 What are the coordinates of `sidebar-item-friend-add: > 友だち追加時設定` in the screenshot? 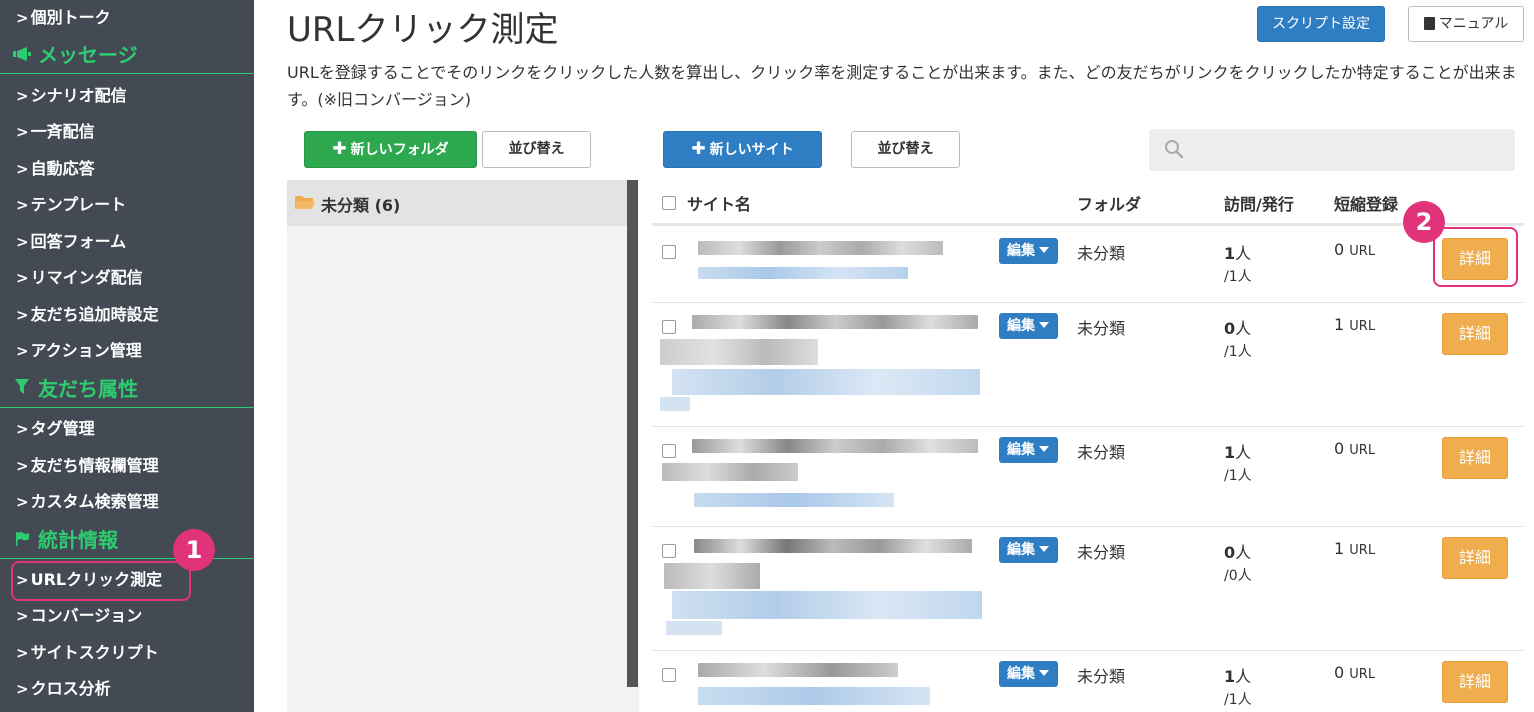 It's located at (87, 315).